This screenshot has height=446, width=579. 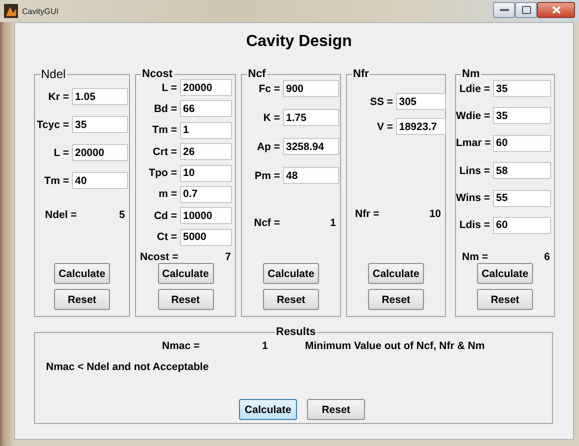 What do you see at coordinates (385, 126) in the screenshot?
I see `field-label: V =` at bounding box center [385, 126].